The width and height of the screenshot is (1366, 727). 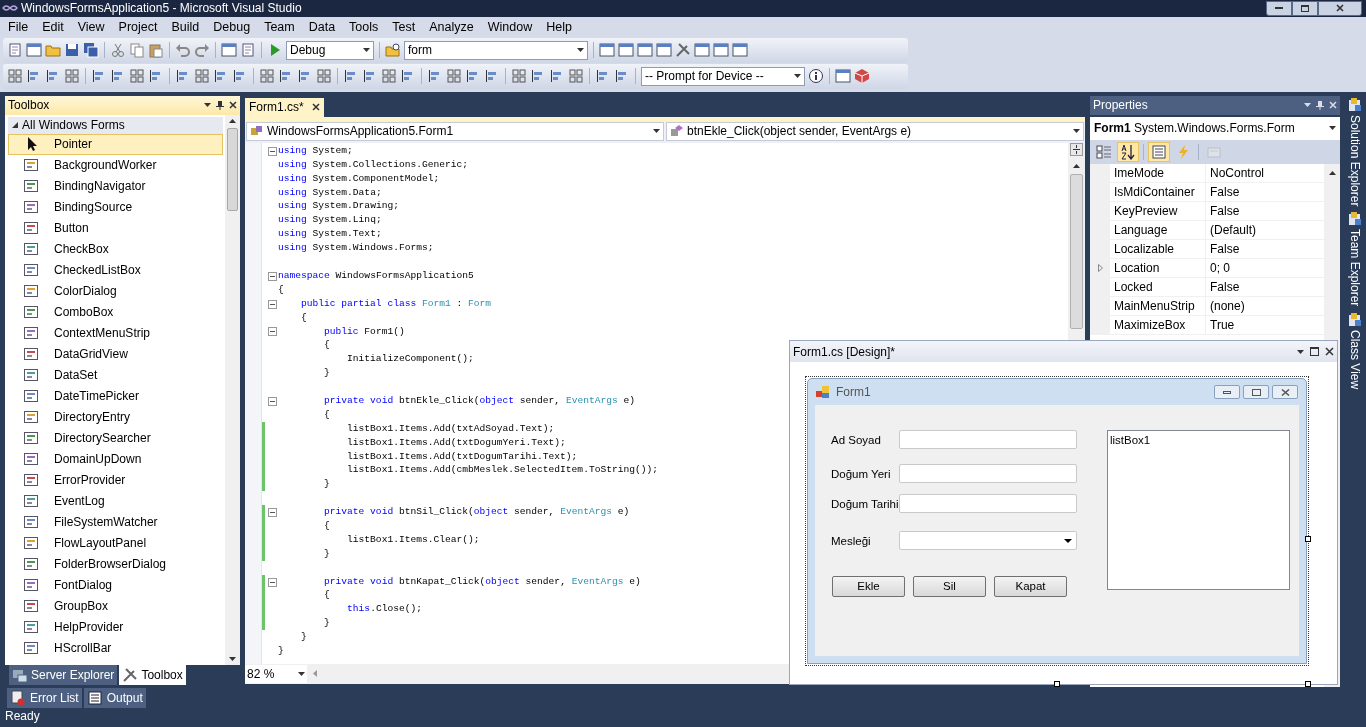 I want to click on toolbox-item: BindingSource, so click(x=115, y=207).